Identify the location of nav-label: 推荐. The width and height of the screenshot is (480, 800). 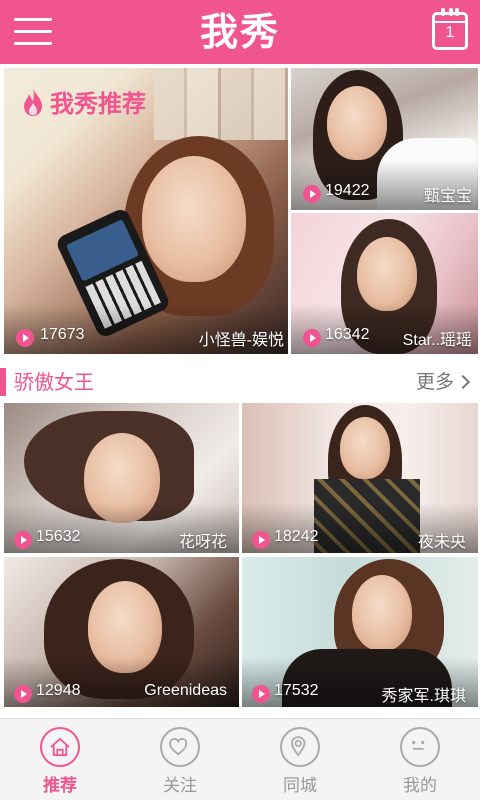
(60, 786).